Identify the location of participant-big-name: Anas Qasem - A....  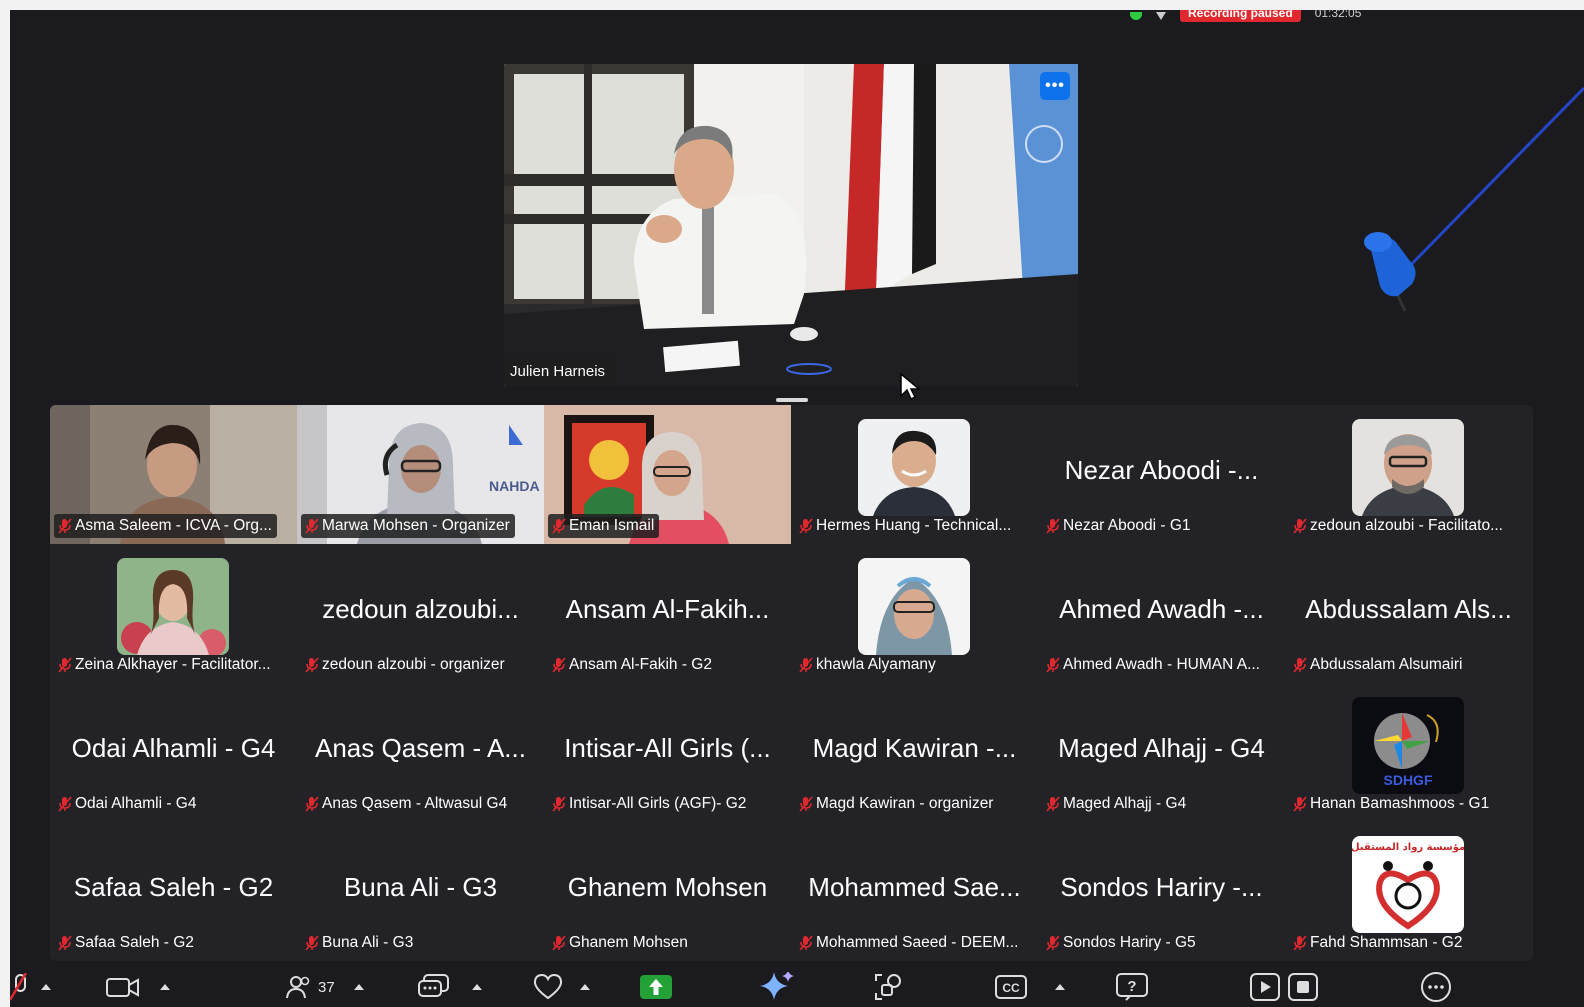
(420, 748).